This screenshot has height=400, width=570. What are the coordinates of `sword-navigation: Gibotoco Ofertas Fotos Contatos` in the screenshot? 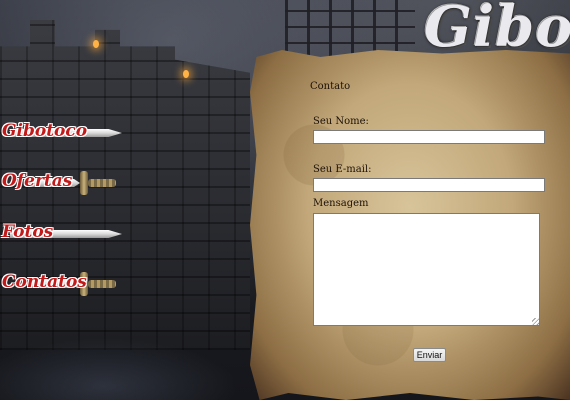 It's located at (65, 210).